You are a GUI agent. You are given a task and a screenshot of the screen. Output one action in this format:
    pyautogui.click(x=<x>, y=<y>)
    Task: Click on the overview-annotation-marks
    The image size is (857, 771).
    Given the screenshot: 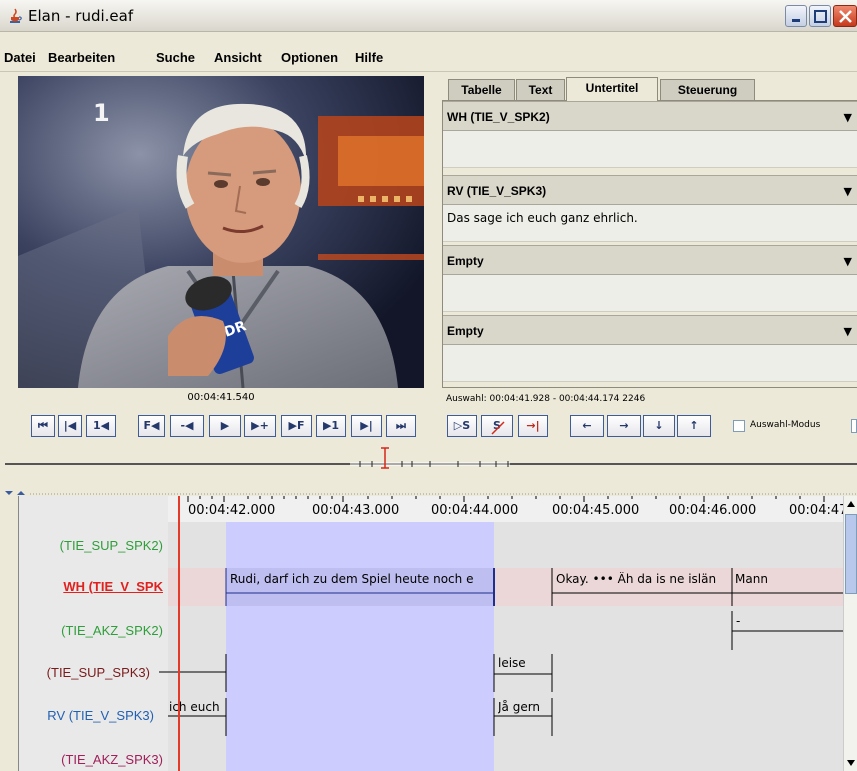 What is the action you would take?
    pyautogui.click(x=430, y=464)
    